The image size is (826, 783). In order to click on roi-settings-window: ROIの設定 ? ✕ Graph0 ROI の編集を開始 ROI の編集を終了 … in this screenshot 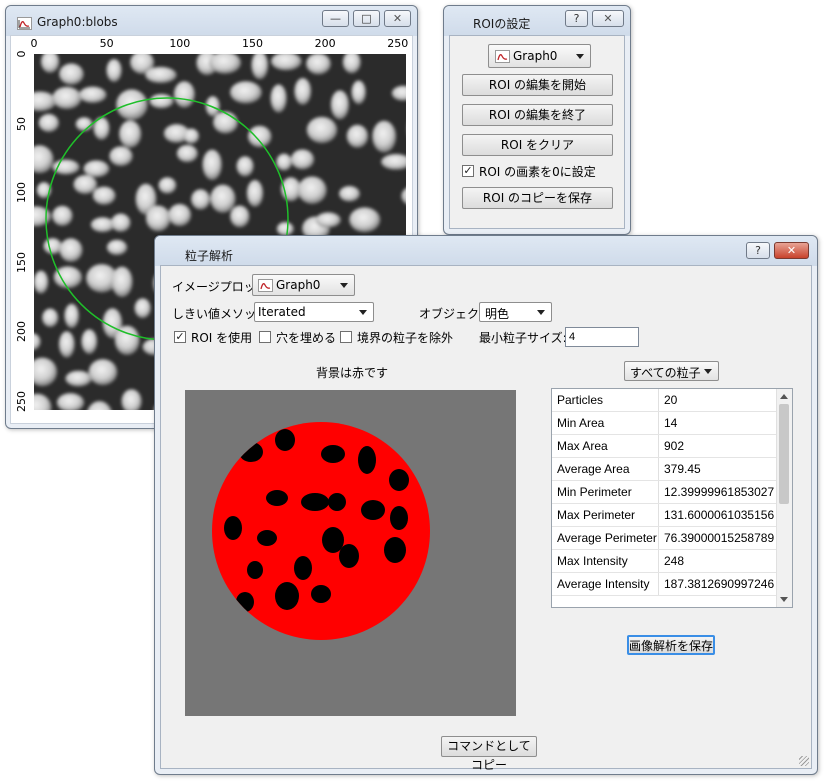, I will do `click(537, 120)`.